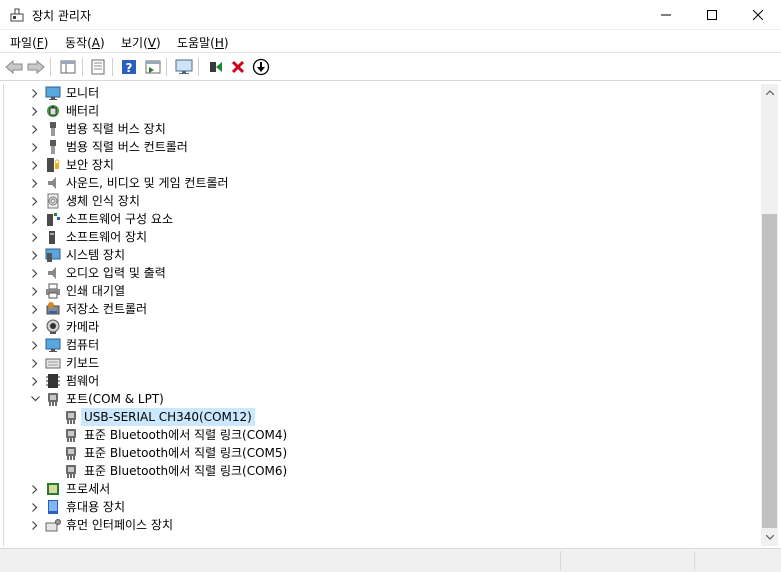 This screenshot has height=572, width=781. I want to click on tree-category: 생체 인식 장치, so click(382, 201).